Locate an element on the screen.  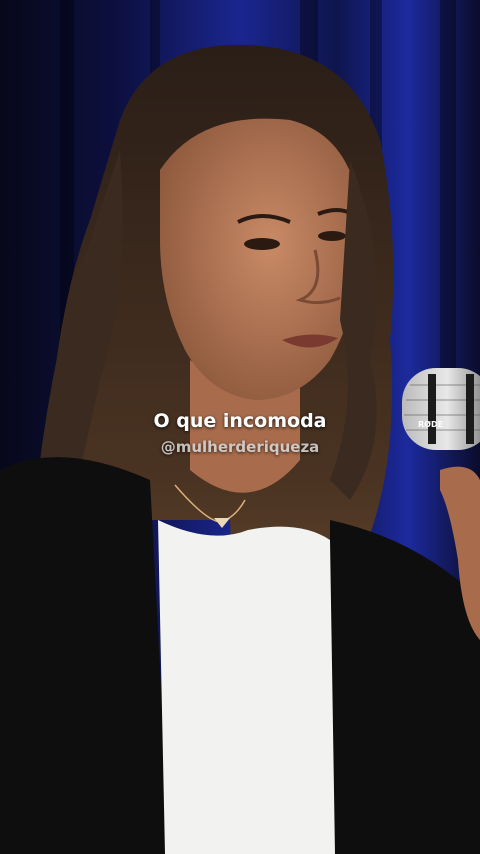
eye-right is located at coordinates (332, 236).